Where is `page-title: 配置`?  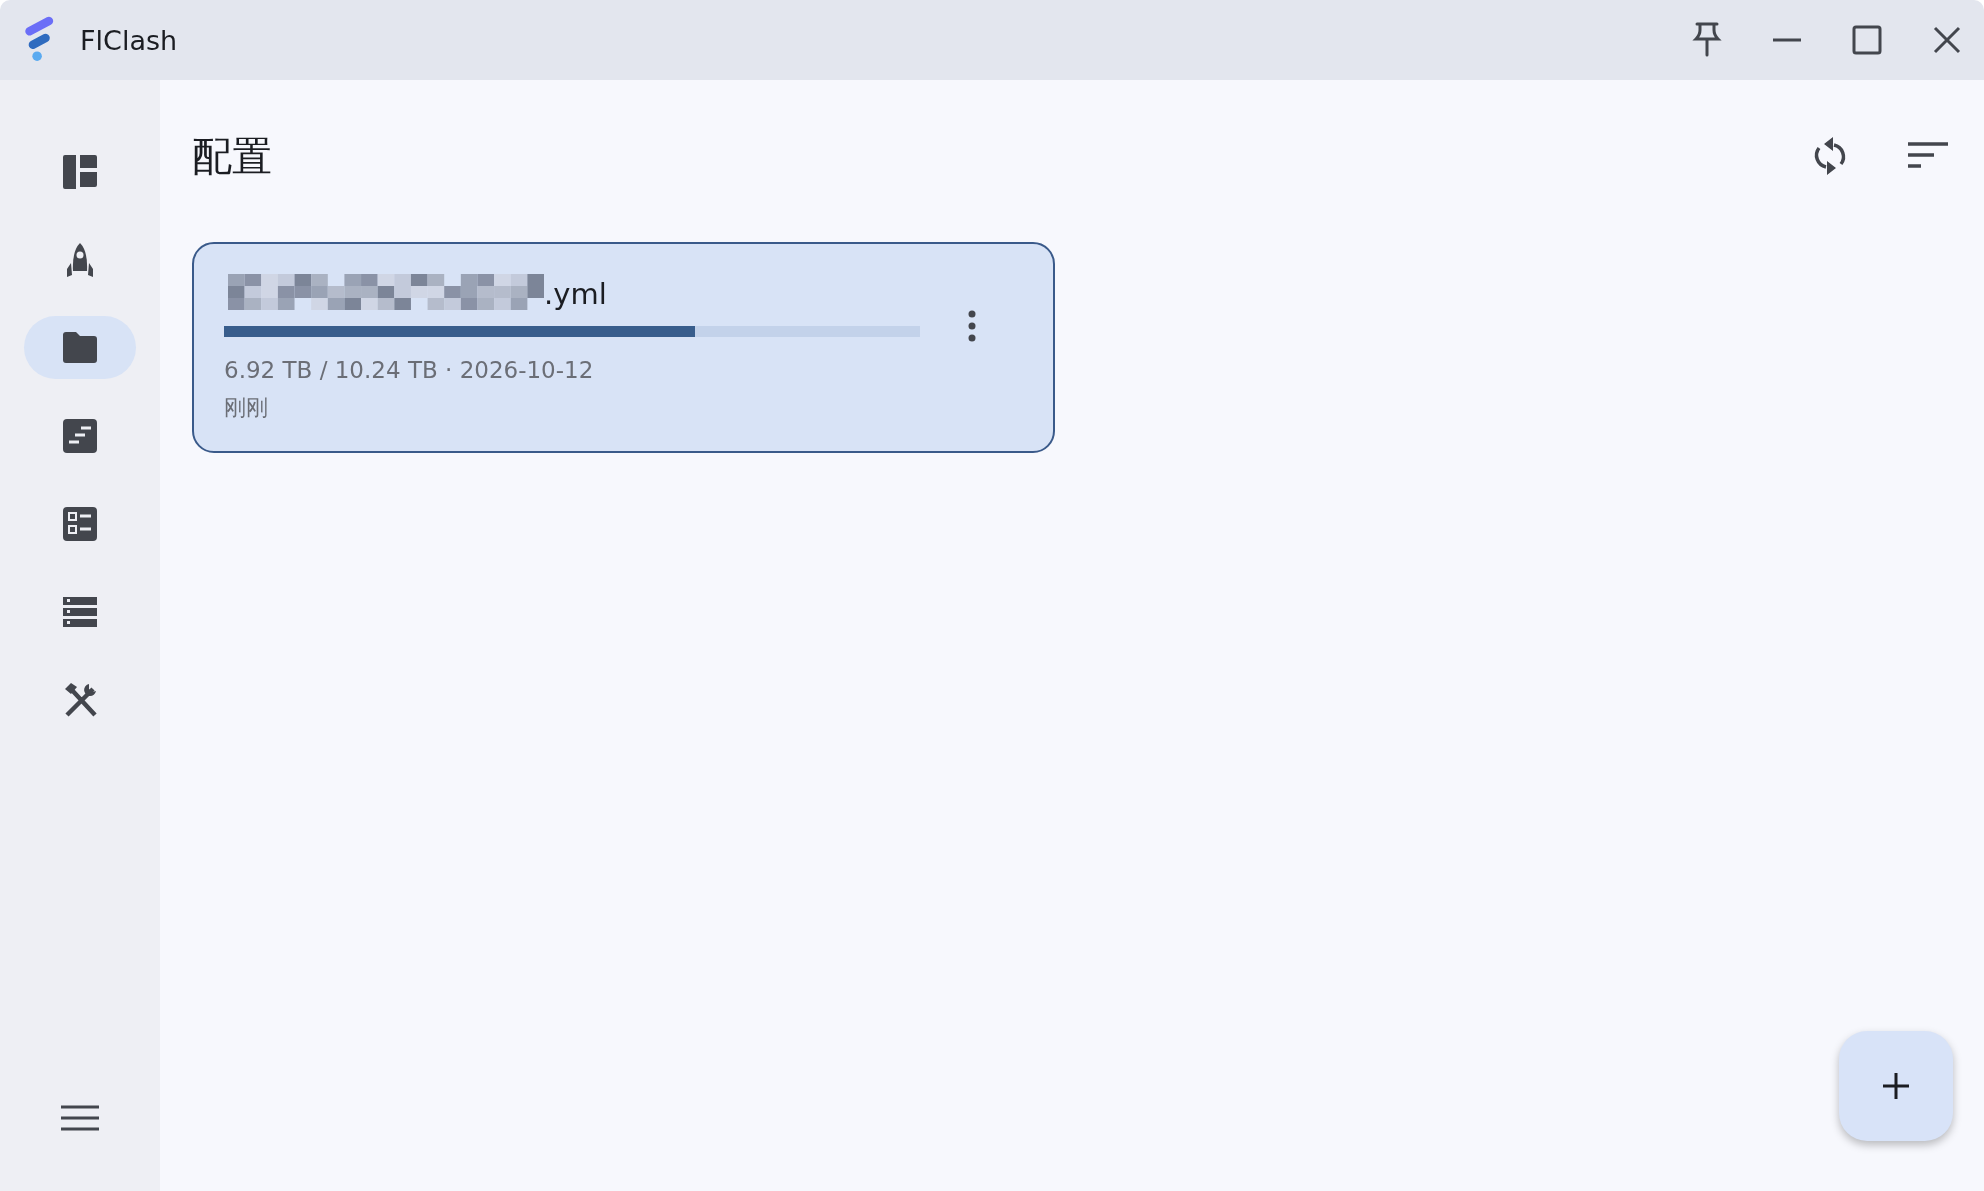 page-title: 配置 is located at coordinates (232, 156).